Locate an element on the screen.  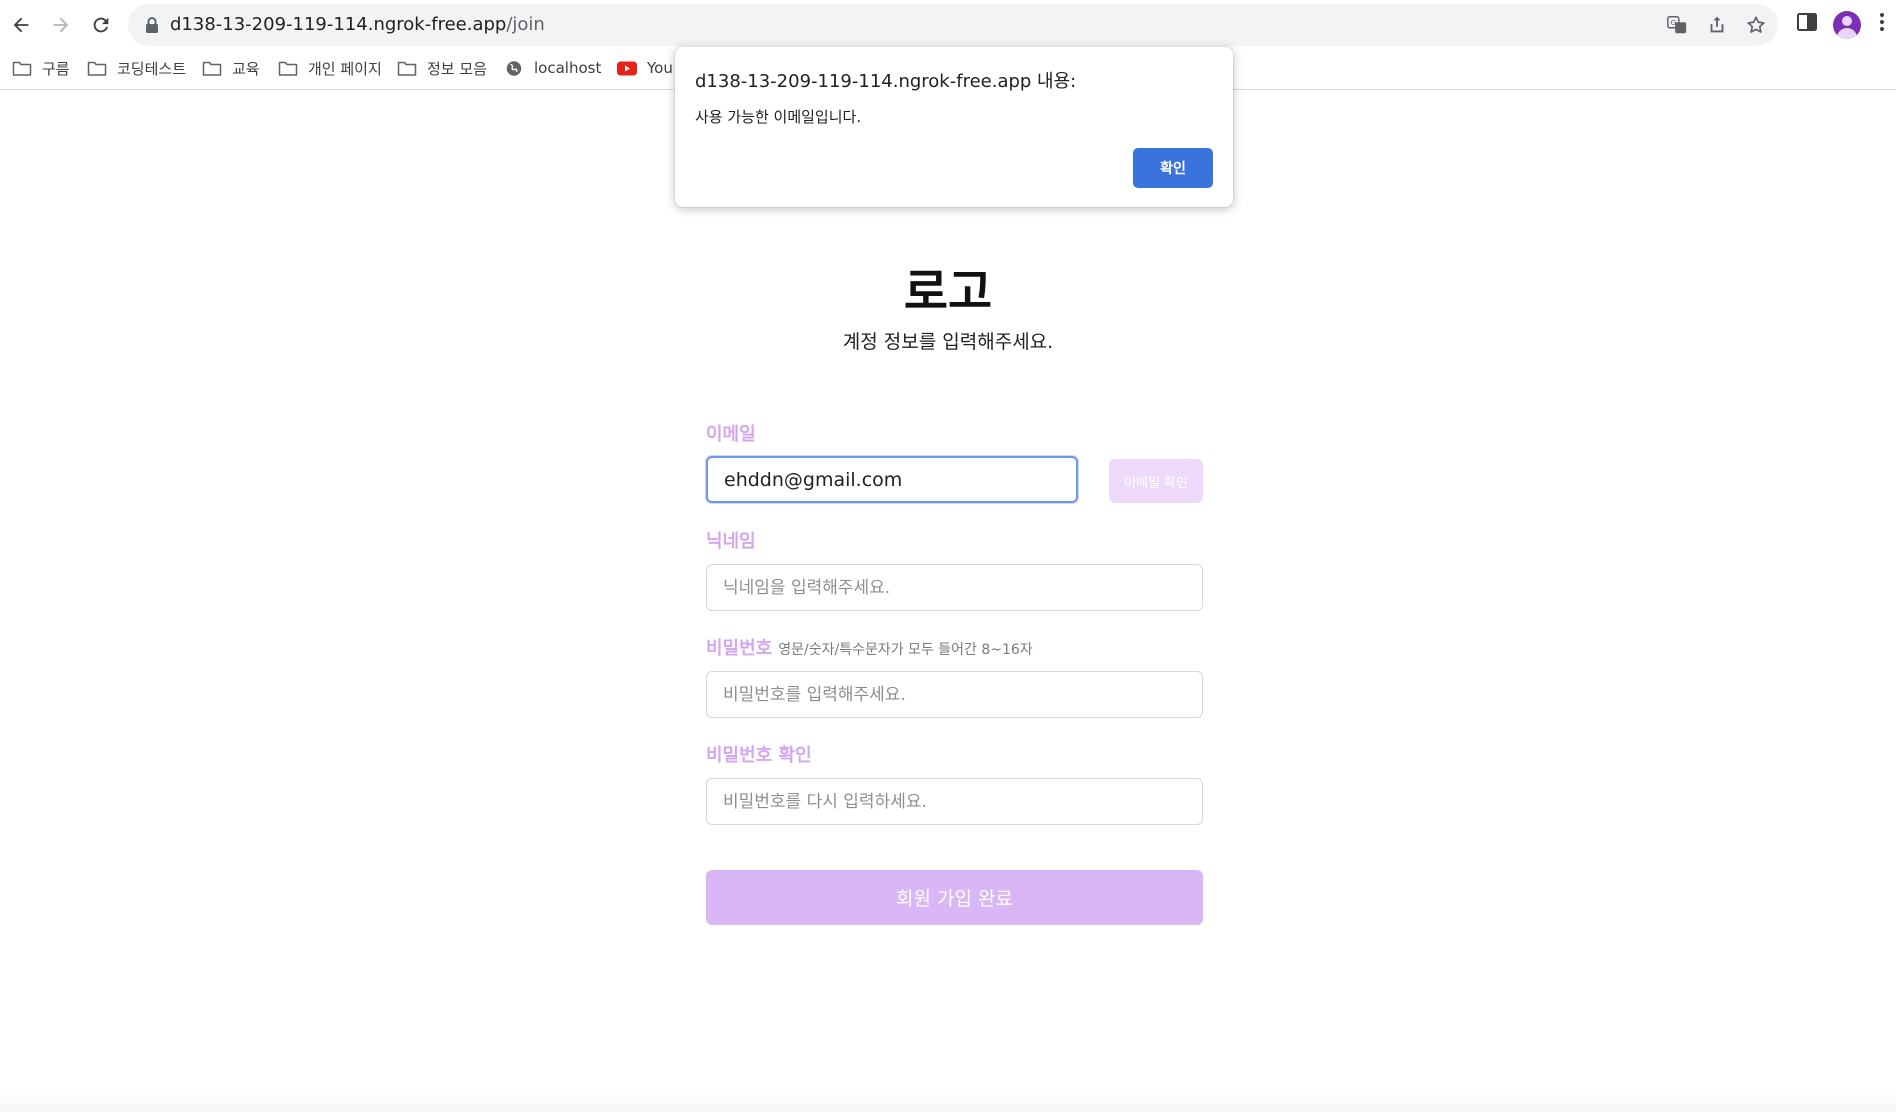
bookmark-folder: 개인 페이지 is located at coordinates (330, 68).